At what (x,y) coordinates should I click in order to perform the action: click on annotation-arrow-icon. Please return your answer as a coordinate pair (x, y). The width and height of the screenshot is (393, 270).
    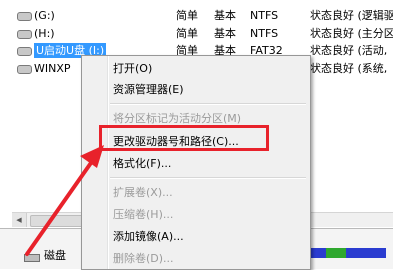
    Looking at the image, I should click on (64, 200).